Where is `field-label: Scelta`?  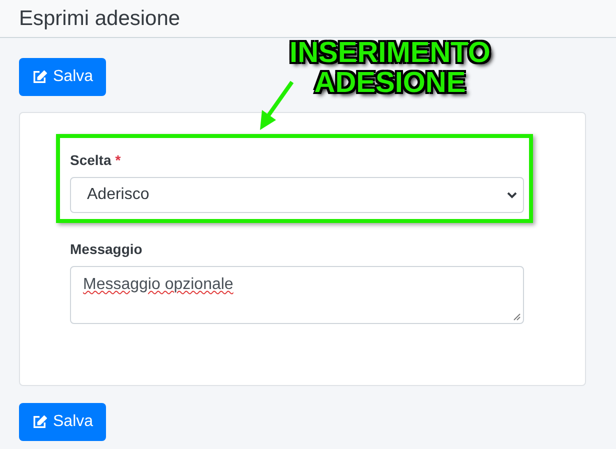 field-label: Scelta is located at coordinates (91, 160).